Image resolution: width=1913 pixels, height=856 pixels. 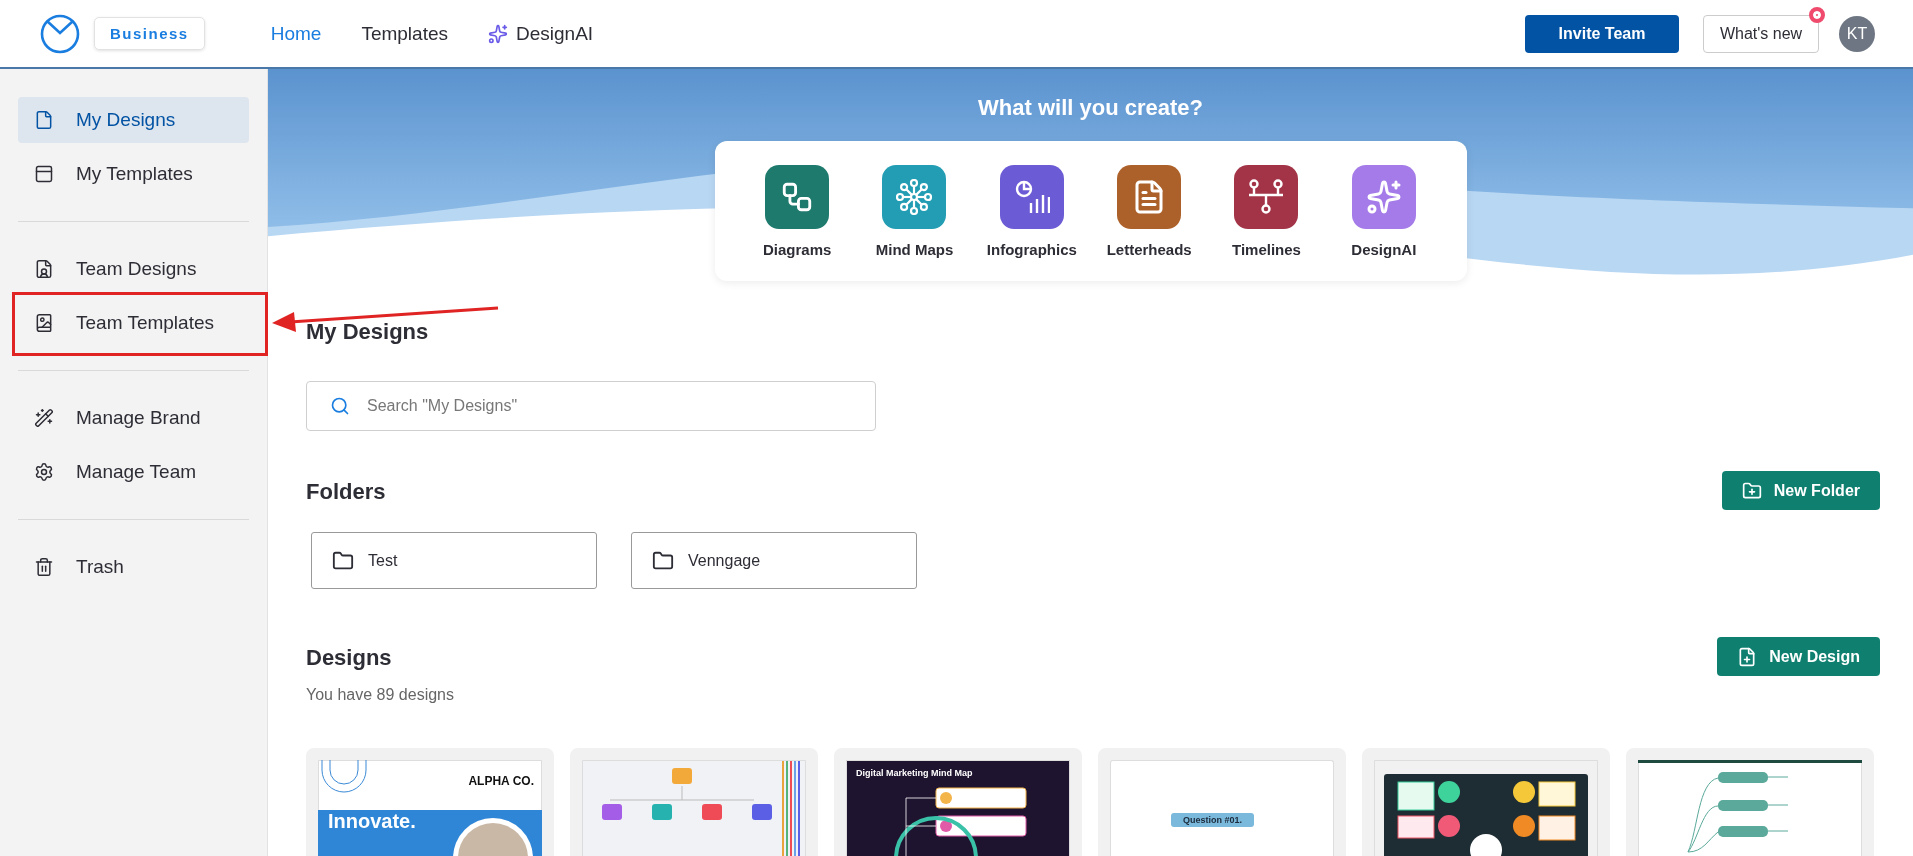 What do you see at coordinates (1149, 211) in the screenshot?
I see `create-option: Letterheads` at bounding box center [1149, 211].